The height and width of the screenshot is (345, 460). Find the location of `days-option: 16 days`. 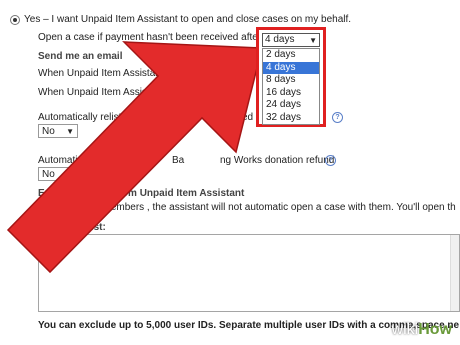

days-option: 16 days is located at coordinates (291, 93).